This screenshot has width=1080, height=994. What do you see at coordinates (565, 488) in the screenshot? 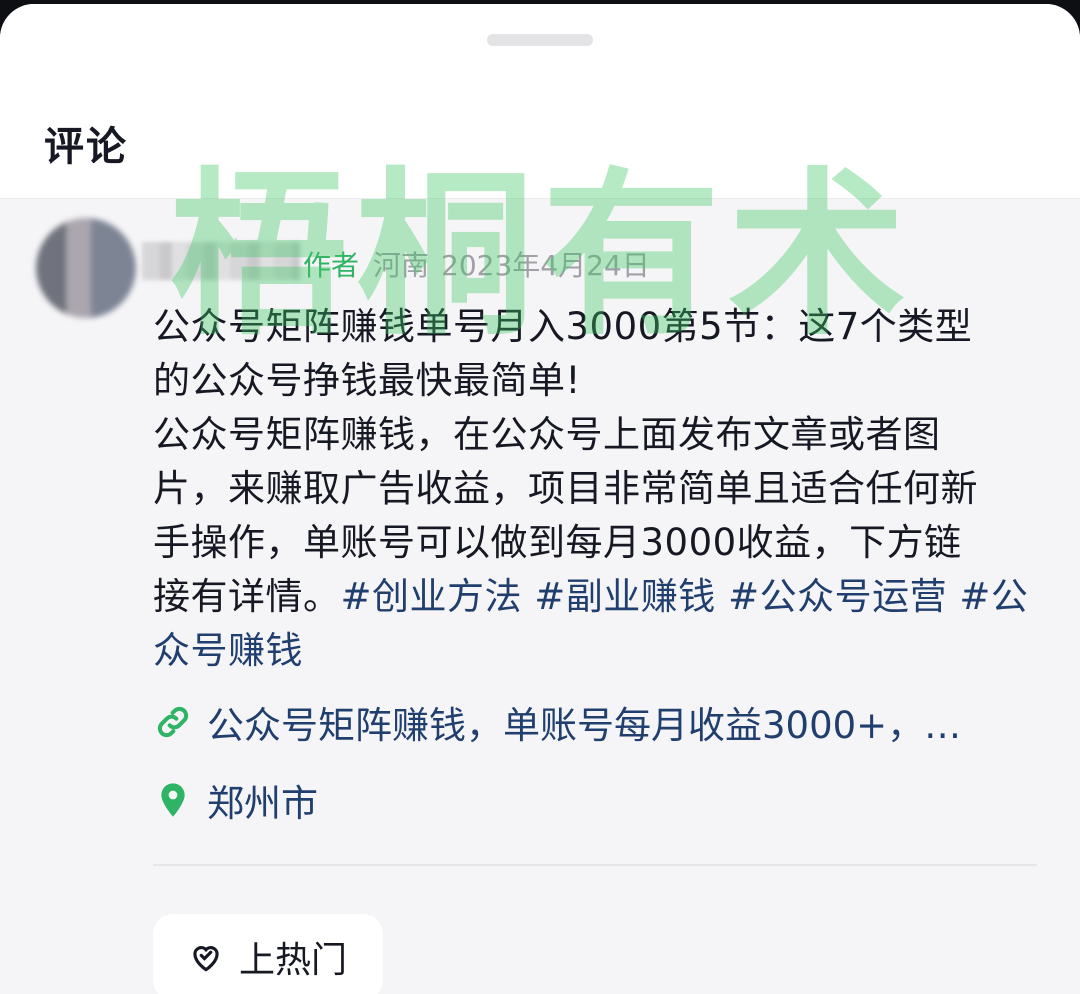
I see `comment-line: 片，来赚取广告收益，项目非常简单且适合任何新` at bounding box center [565, 488].